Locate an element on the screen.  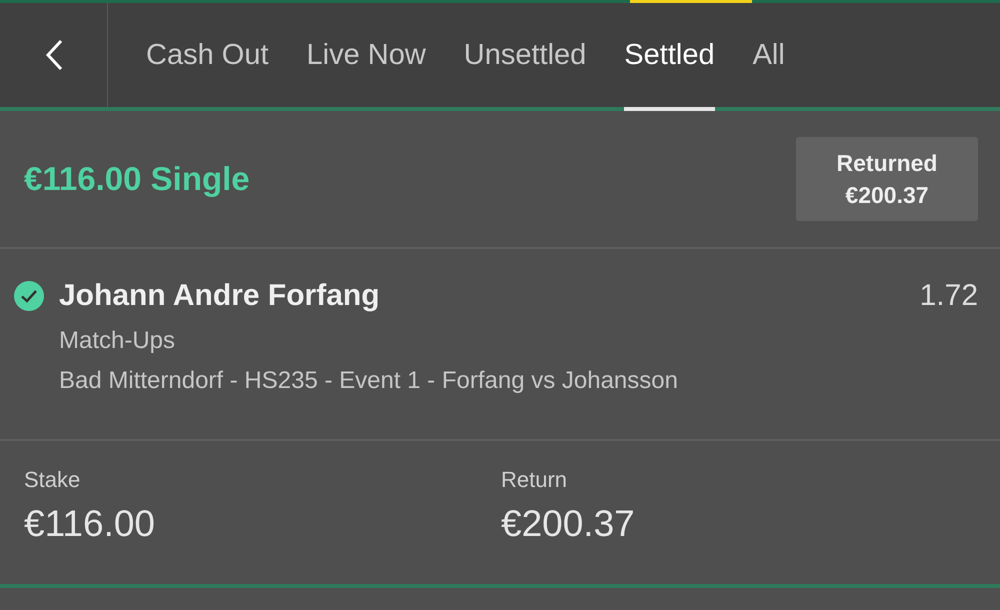
tab: Live Now is located at coordinates (366, 55).